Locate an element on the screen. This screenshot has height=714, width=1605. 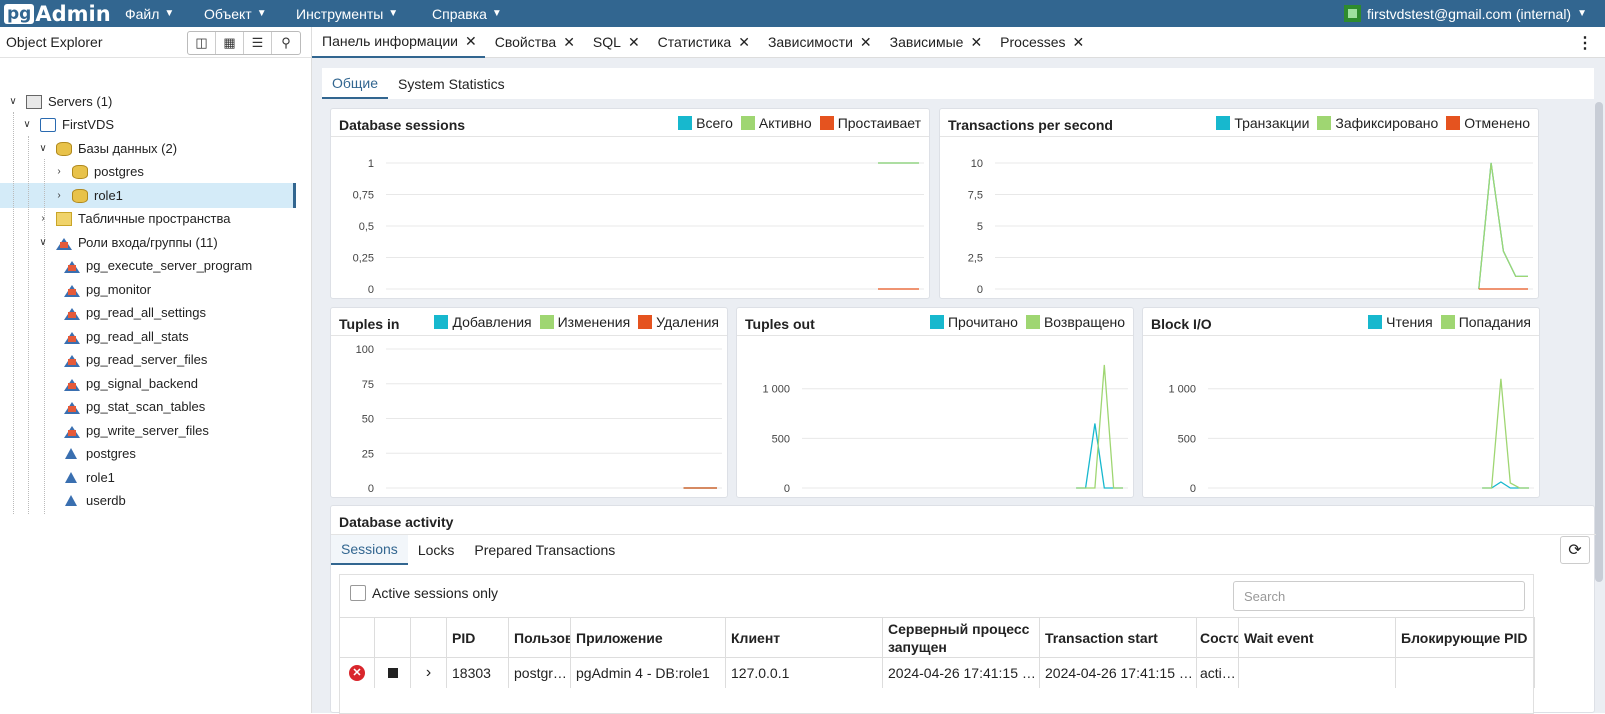
vertical-scrollbar is located at coordinates (1599, 342).